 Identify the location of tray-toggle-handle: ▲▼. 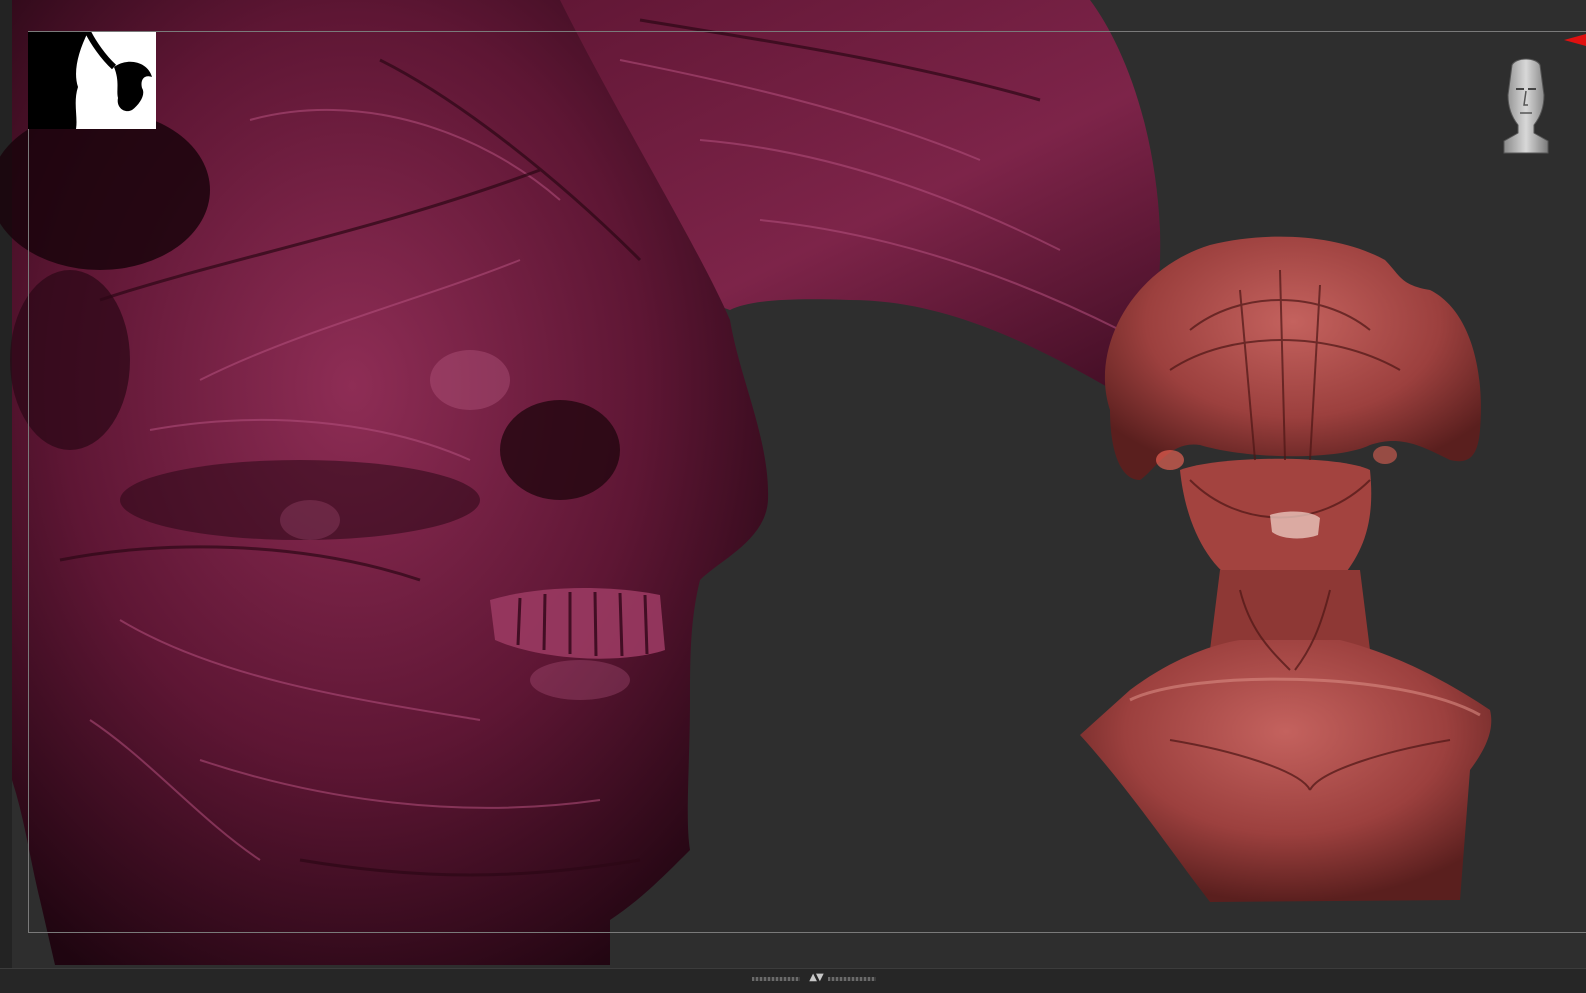
(816, 978).